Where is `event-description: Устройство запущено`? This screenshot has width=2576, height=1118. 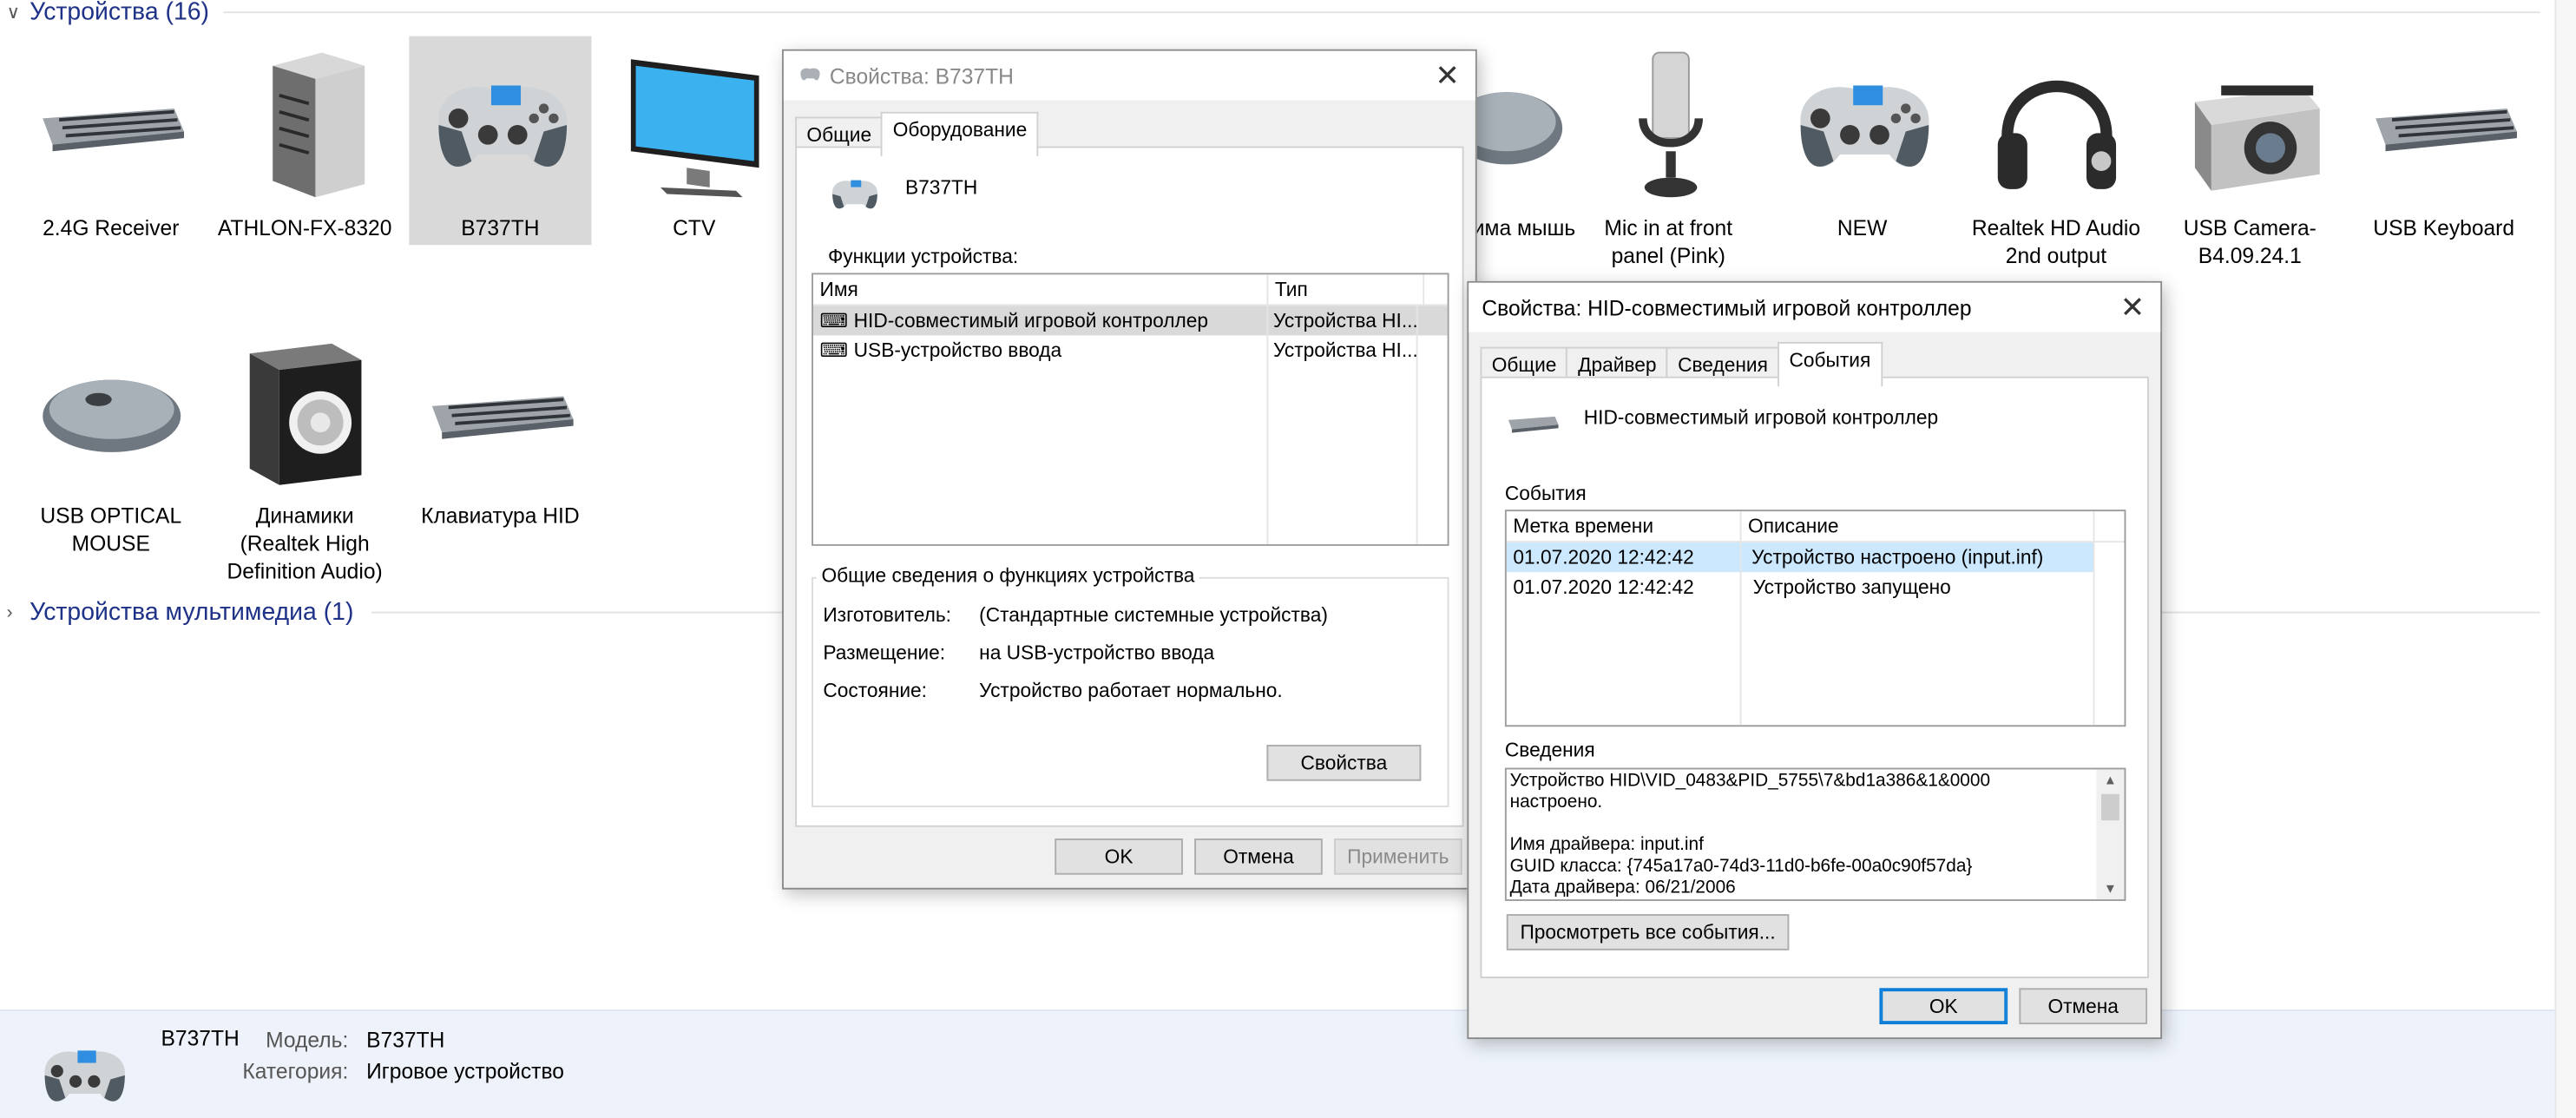 event-description: Устройство запущено is located at coordinates (1851, 587).